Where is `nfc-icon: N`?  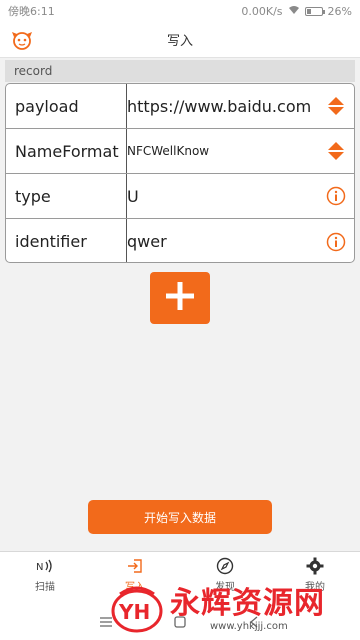 nfc-icon: N is located at coordinates (45, 566).